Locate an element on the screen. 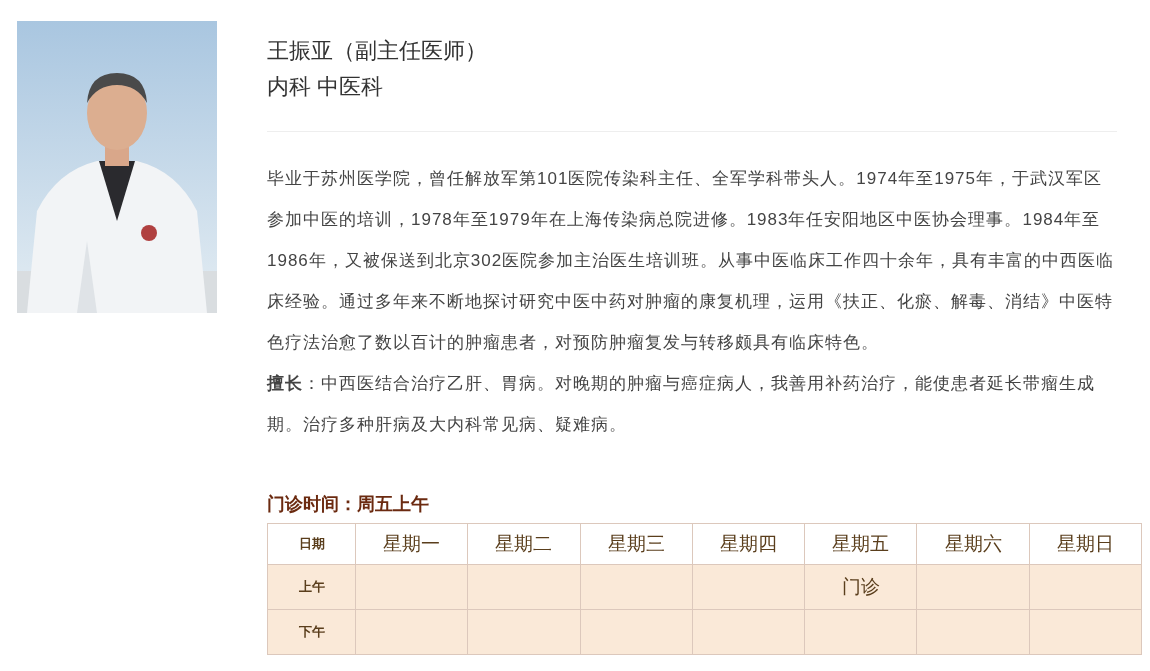 The image size is (1150, 671). row-header: 上午 is located at coordinates (311, 587).